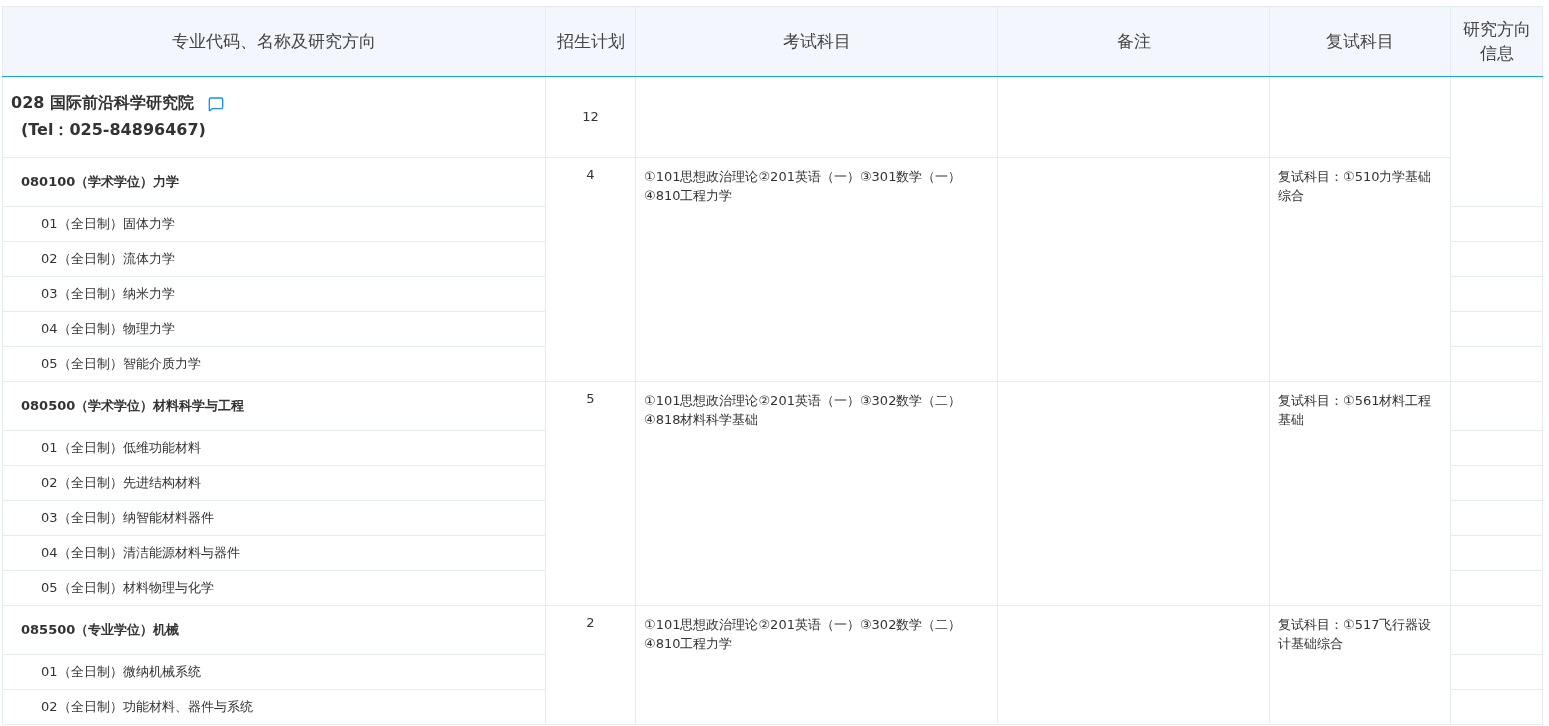 This screenshot has width=1549, height=726. I want to click on column-header: 专业代码、名称及研究方向, so click(274, 41).